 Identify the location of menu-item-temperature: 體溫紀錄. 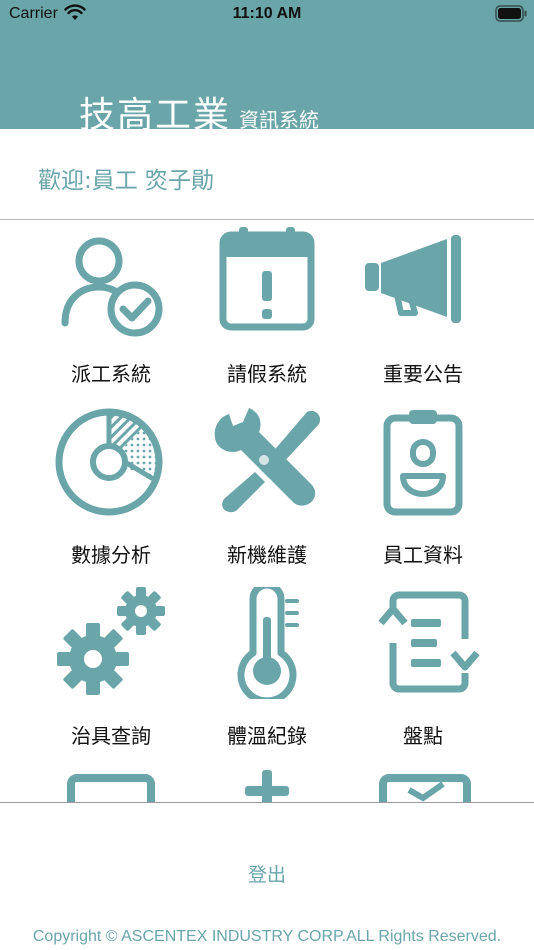
(267, 673).